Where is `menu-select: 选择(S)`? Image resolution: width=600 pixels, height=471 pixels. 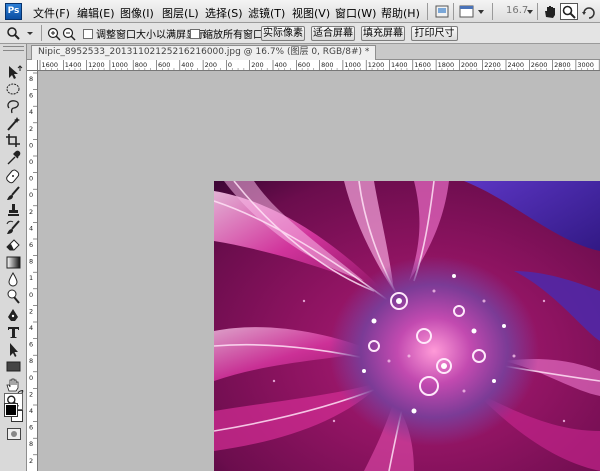
menu-select: 选择(S) is located at coordinates (224, 13).